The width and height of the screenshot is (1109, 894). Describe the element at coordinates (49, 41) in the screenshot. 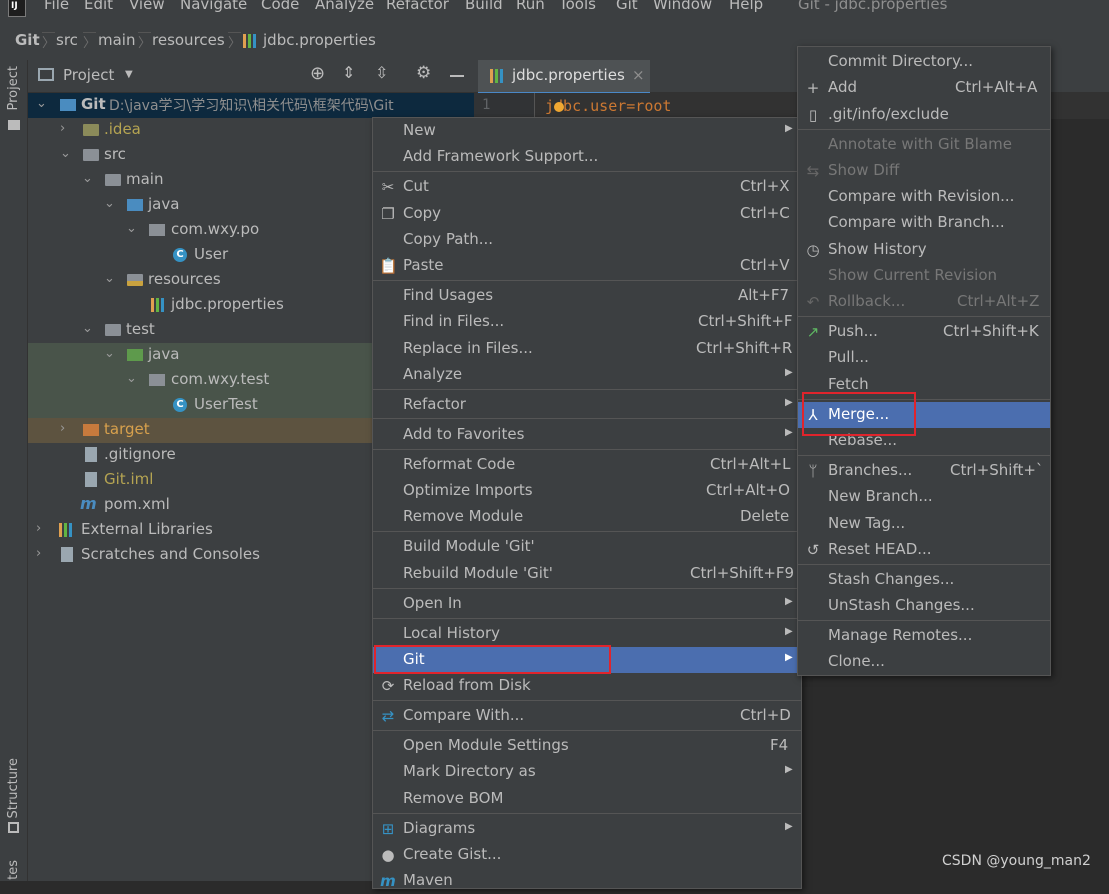

I see `chevron-right-icon: 〉` at that location.